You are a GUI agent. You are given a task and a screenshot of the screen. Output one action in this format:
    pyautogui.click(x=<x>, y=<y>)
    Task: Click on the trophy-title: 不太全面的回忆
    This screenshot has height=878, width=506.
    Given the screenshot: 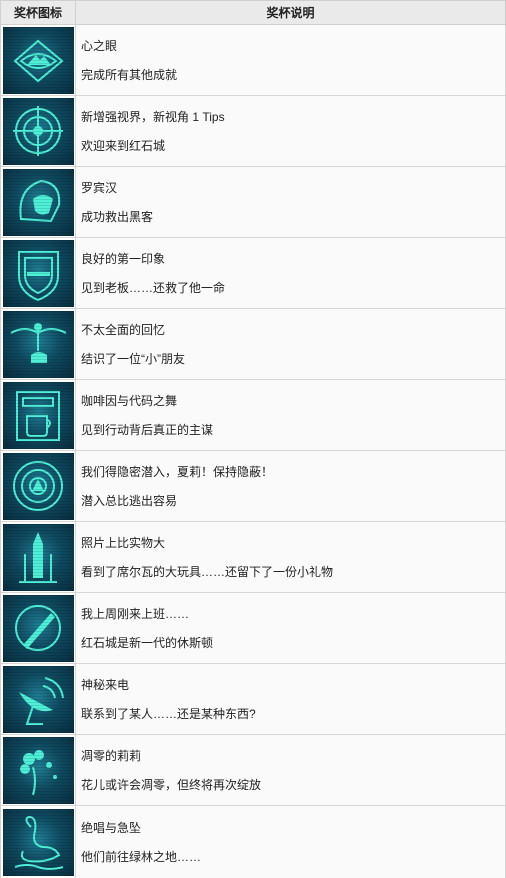 What is the action you would take?
    pyautogui.click(x=123, y=329)
    